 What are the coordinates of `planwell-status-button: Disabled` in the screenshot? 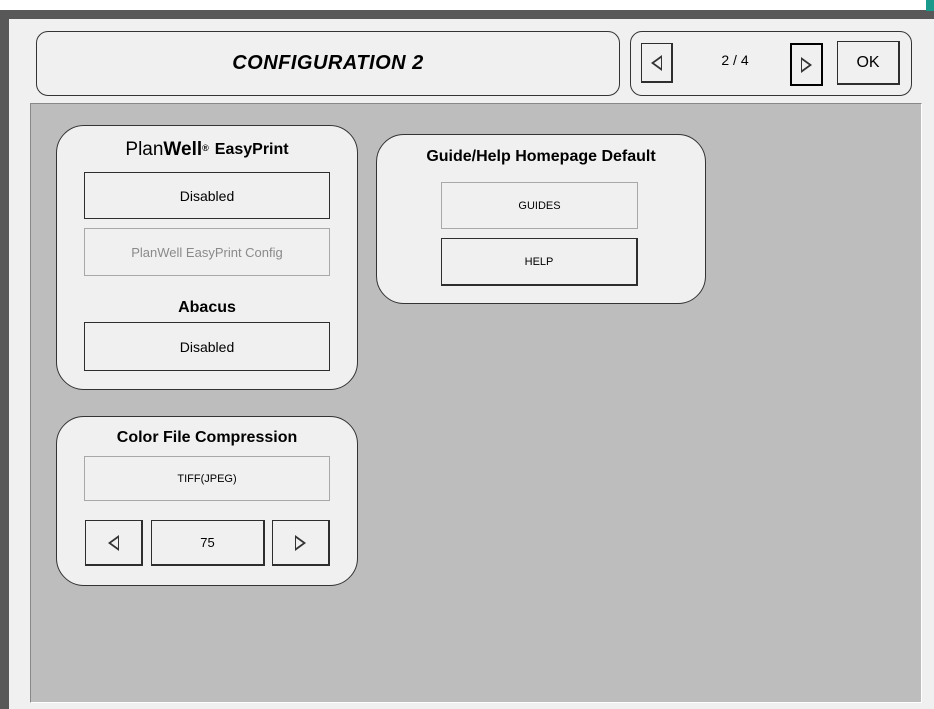 It's located at (207, 195).